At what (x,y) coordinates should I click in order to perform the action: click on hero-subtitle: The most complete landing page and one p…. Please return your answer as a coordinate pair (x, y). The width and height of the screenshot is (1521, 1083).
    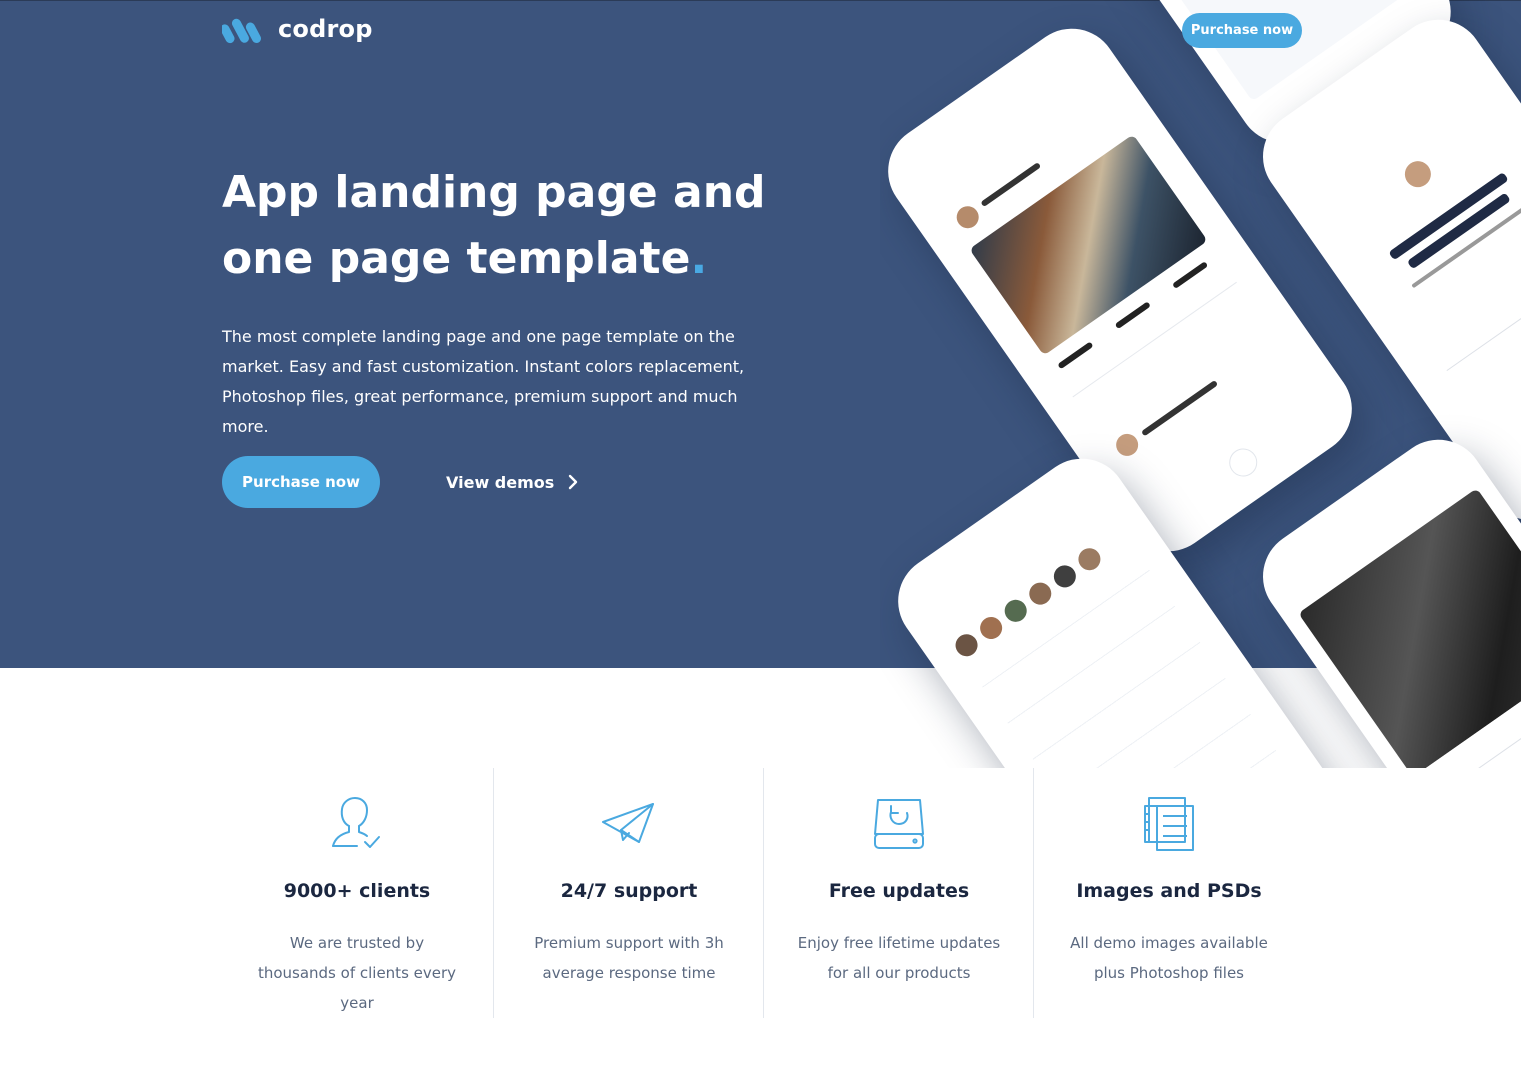
    Looking at the image, I should click on (483, 381).